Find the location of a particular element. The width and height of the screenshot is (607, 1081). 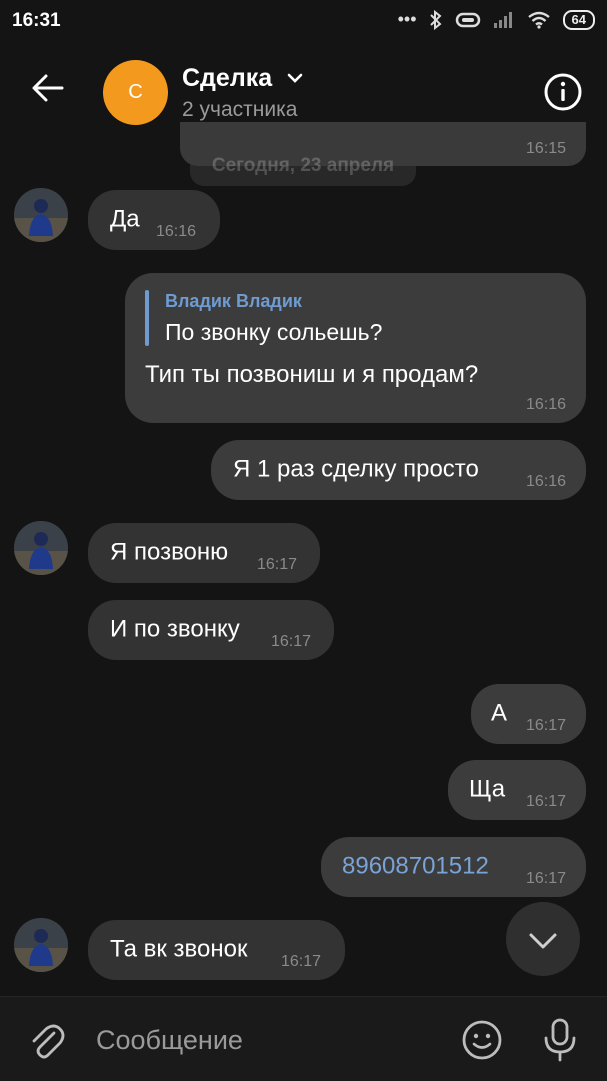

message-text: А is located at coordinates (499, 713).